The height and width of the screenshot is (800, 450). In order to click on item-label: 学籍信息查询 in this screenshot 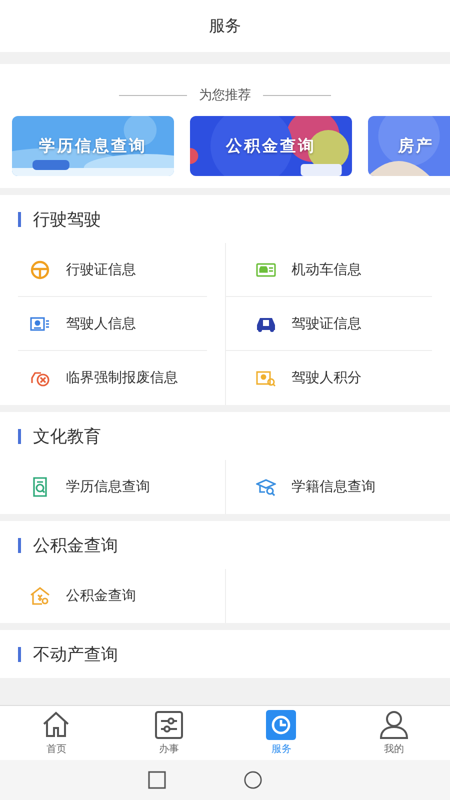, I will do `click(334, 487)`.